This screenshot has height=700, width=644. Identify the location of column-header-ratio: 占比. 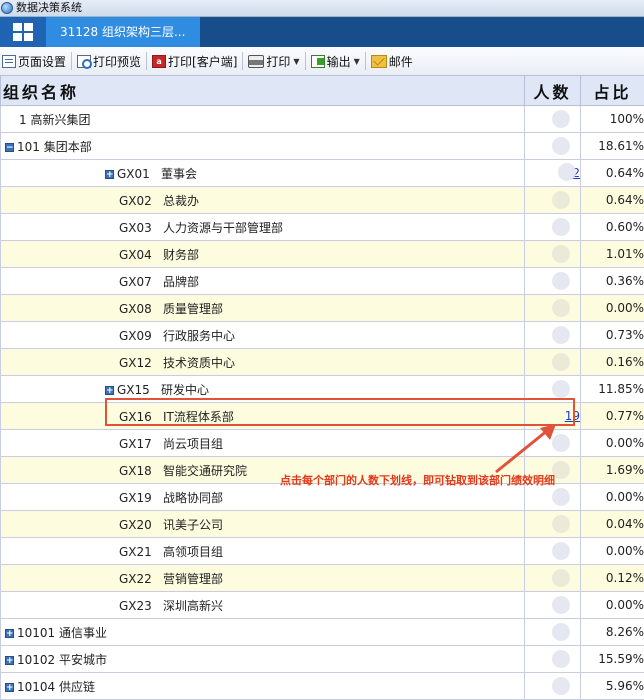
(612, 91).